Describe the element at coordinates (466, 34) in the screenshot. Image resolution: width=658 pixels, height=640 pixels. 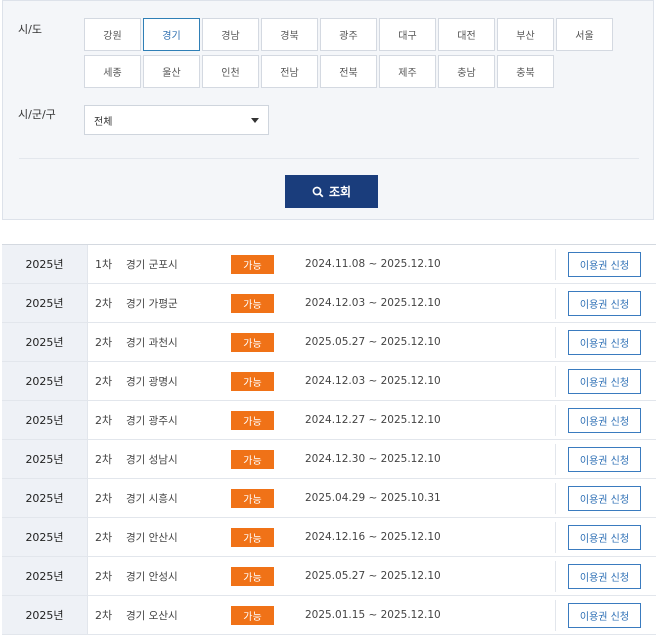
I see `province-button: 대전` at that location.